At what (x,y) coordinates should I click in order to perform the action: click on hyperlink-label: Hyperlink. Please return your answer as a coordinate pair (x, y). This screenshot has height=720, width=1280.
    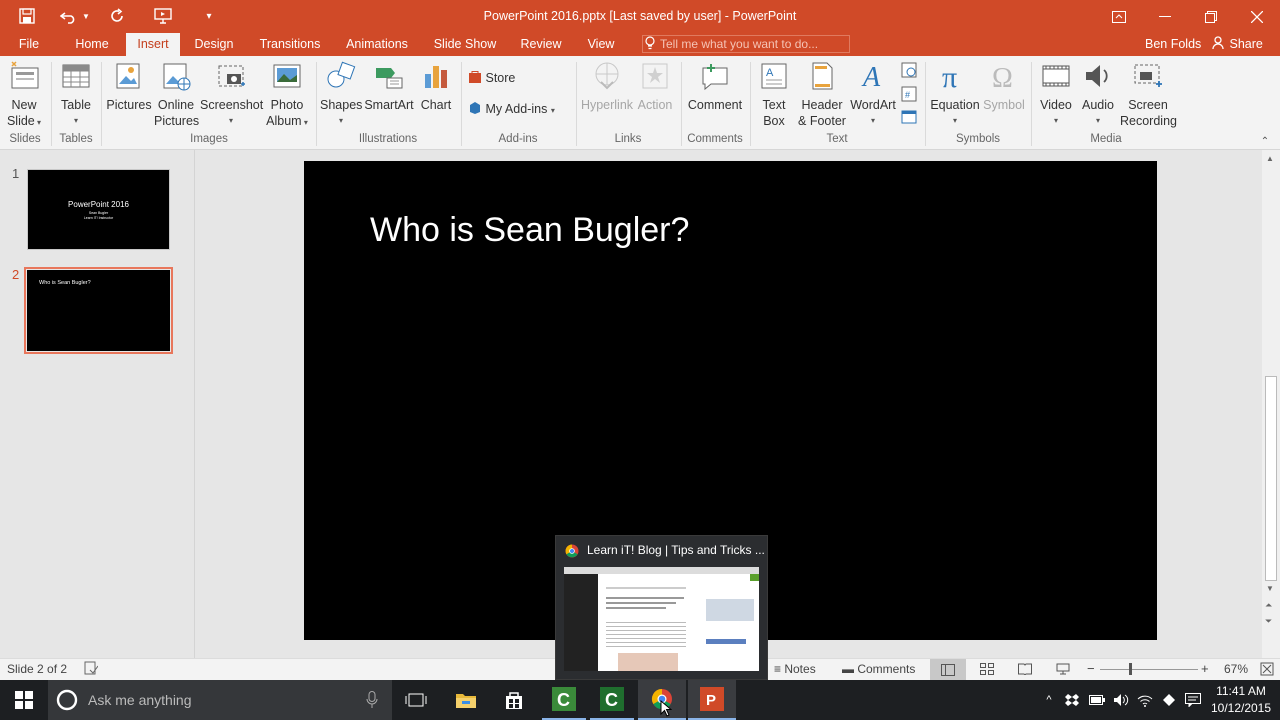
    Looking at the image, I should click on (607, 105).